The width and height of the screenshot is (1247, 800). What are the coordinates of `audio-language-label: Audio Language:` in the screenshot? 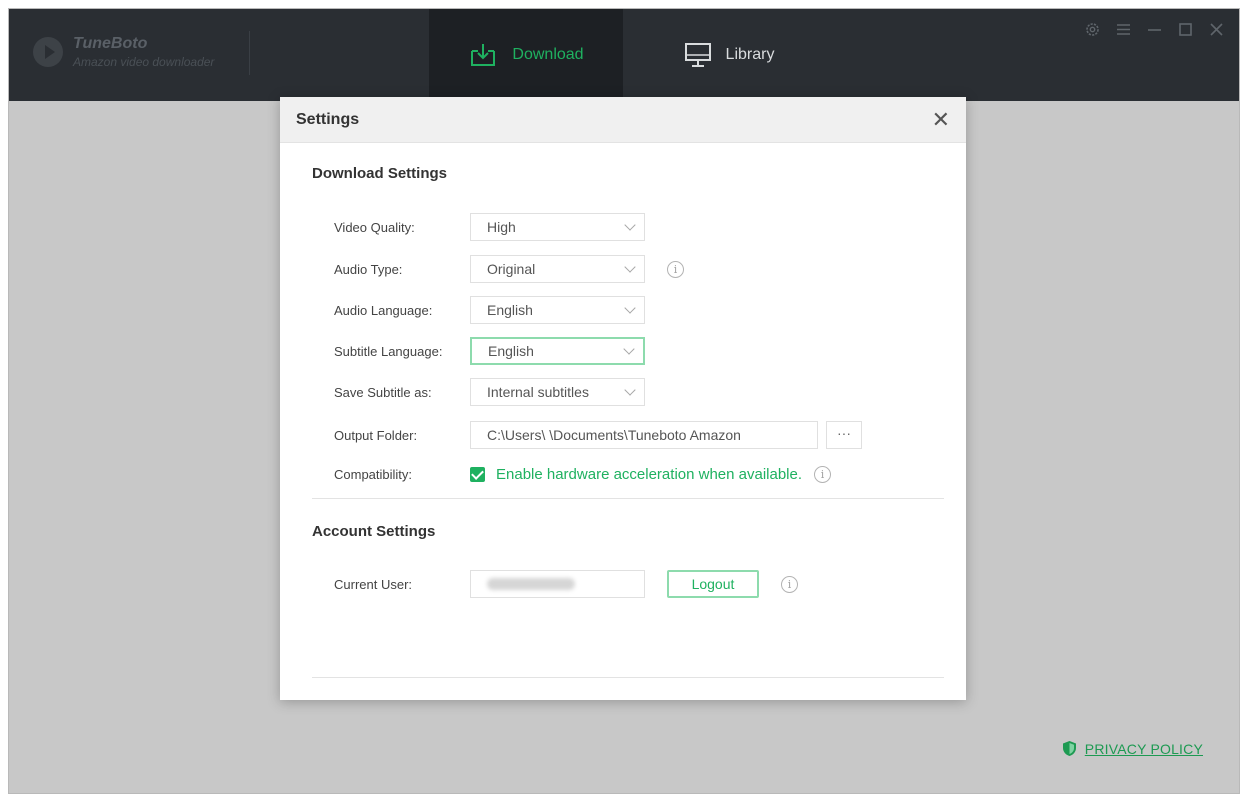 It's located at (383, 310).